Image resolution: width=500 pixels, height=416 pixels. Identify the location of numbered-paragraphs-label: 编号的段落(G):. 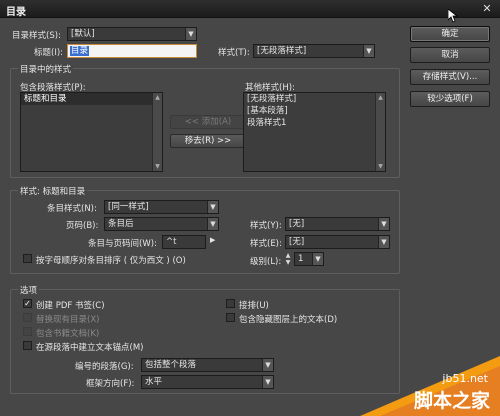
(104, 367).